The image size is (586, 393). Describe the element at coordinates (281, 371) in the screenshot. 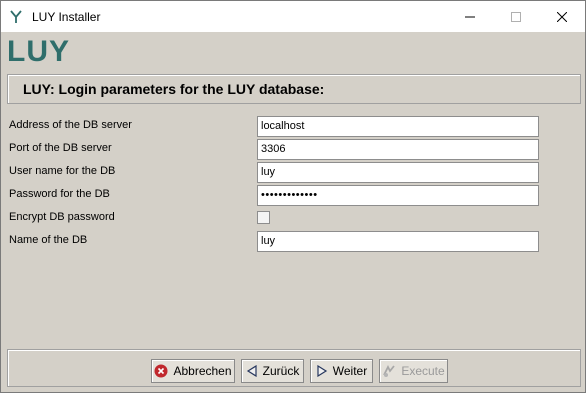

I see `back-button-label: Zurück` at that location.